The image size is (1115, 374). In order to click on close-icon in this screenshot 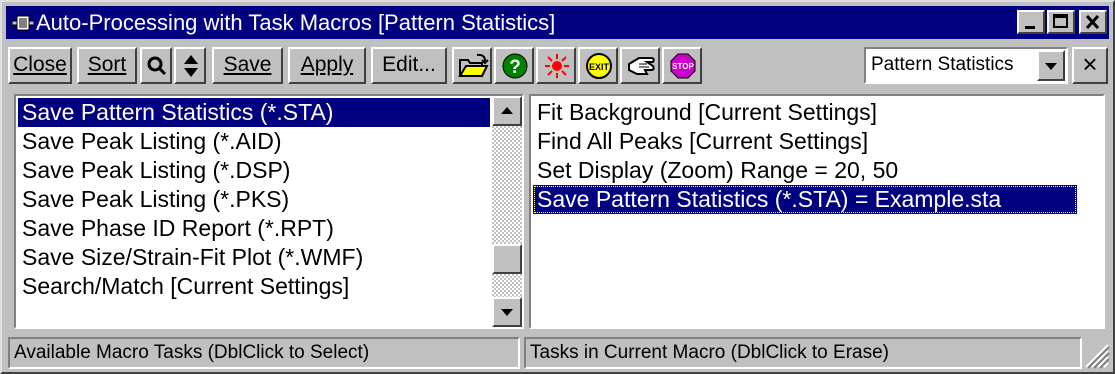, I will do `click(1092, 22)`.